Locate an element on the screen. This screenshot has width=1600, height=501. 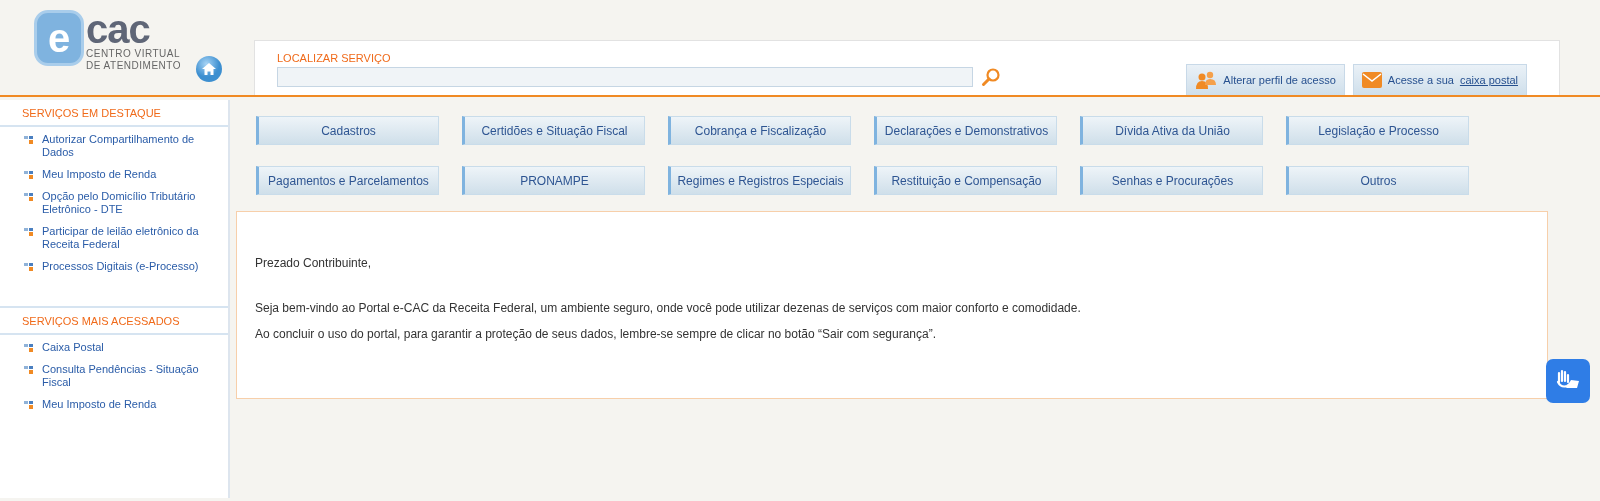
category-button: Outros is located at coordinates (1377, 180).